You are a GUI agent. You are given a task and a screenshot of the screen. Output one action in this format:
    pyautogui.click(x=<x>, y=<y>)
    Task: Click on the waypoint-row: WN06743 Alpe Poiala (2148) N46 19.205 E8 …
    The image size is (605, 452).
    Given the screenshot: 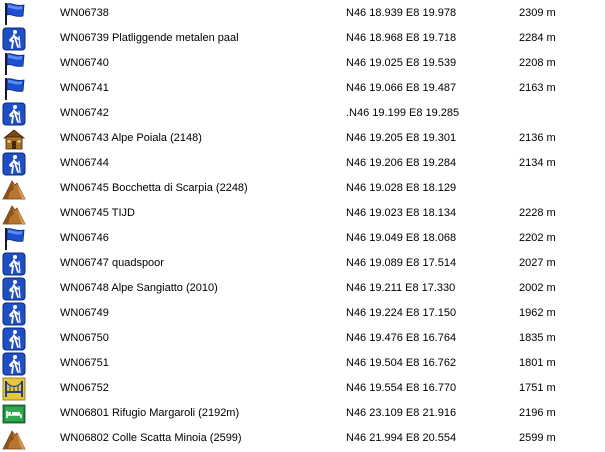 What is the action you would take?
    pyautogui.click(x=302, y=139)
    